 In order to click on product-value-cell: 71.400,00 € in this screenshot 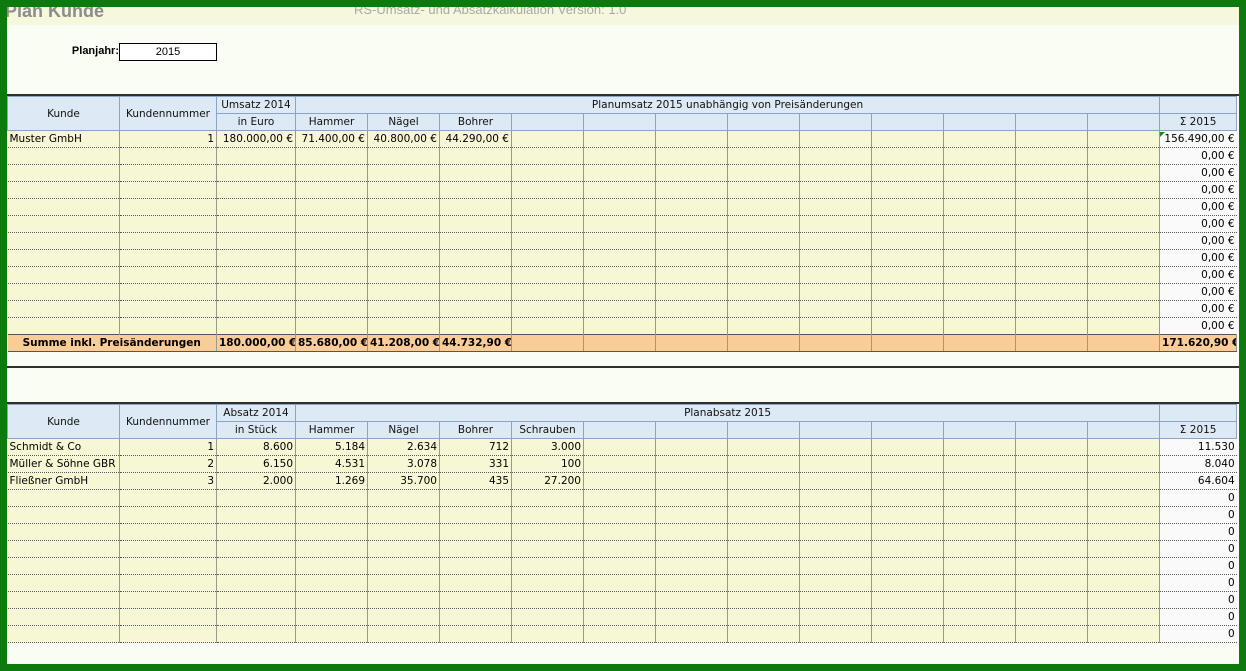, I will do `click(331, 139)`.